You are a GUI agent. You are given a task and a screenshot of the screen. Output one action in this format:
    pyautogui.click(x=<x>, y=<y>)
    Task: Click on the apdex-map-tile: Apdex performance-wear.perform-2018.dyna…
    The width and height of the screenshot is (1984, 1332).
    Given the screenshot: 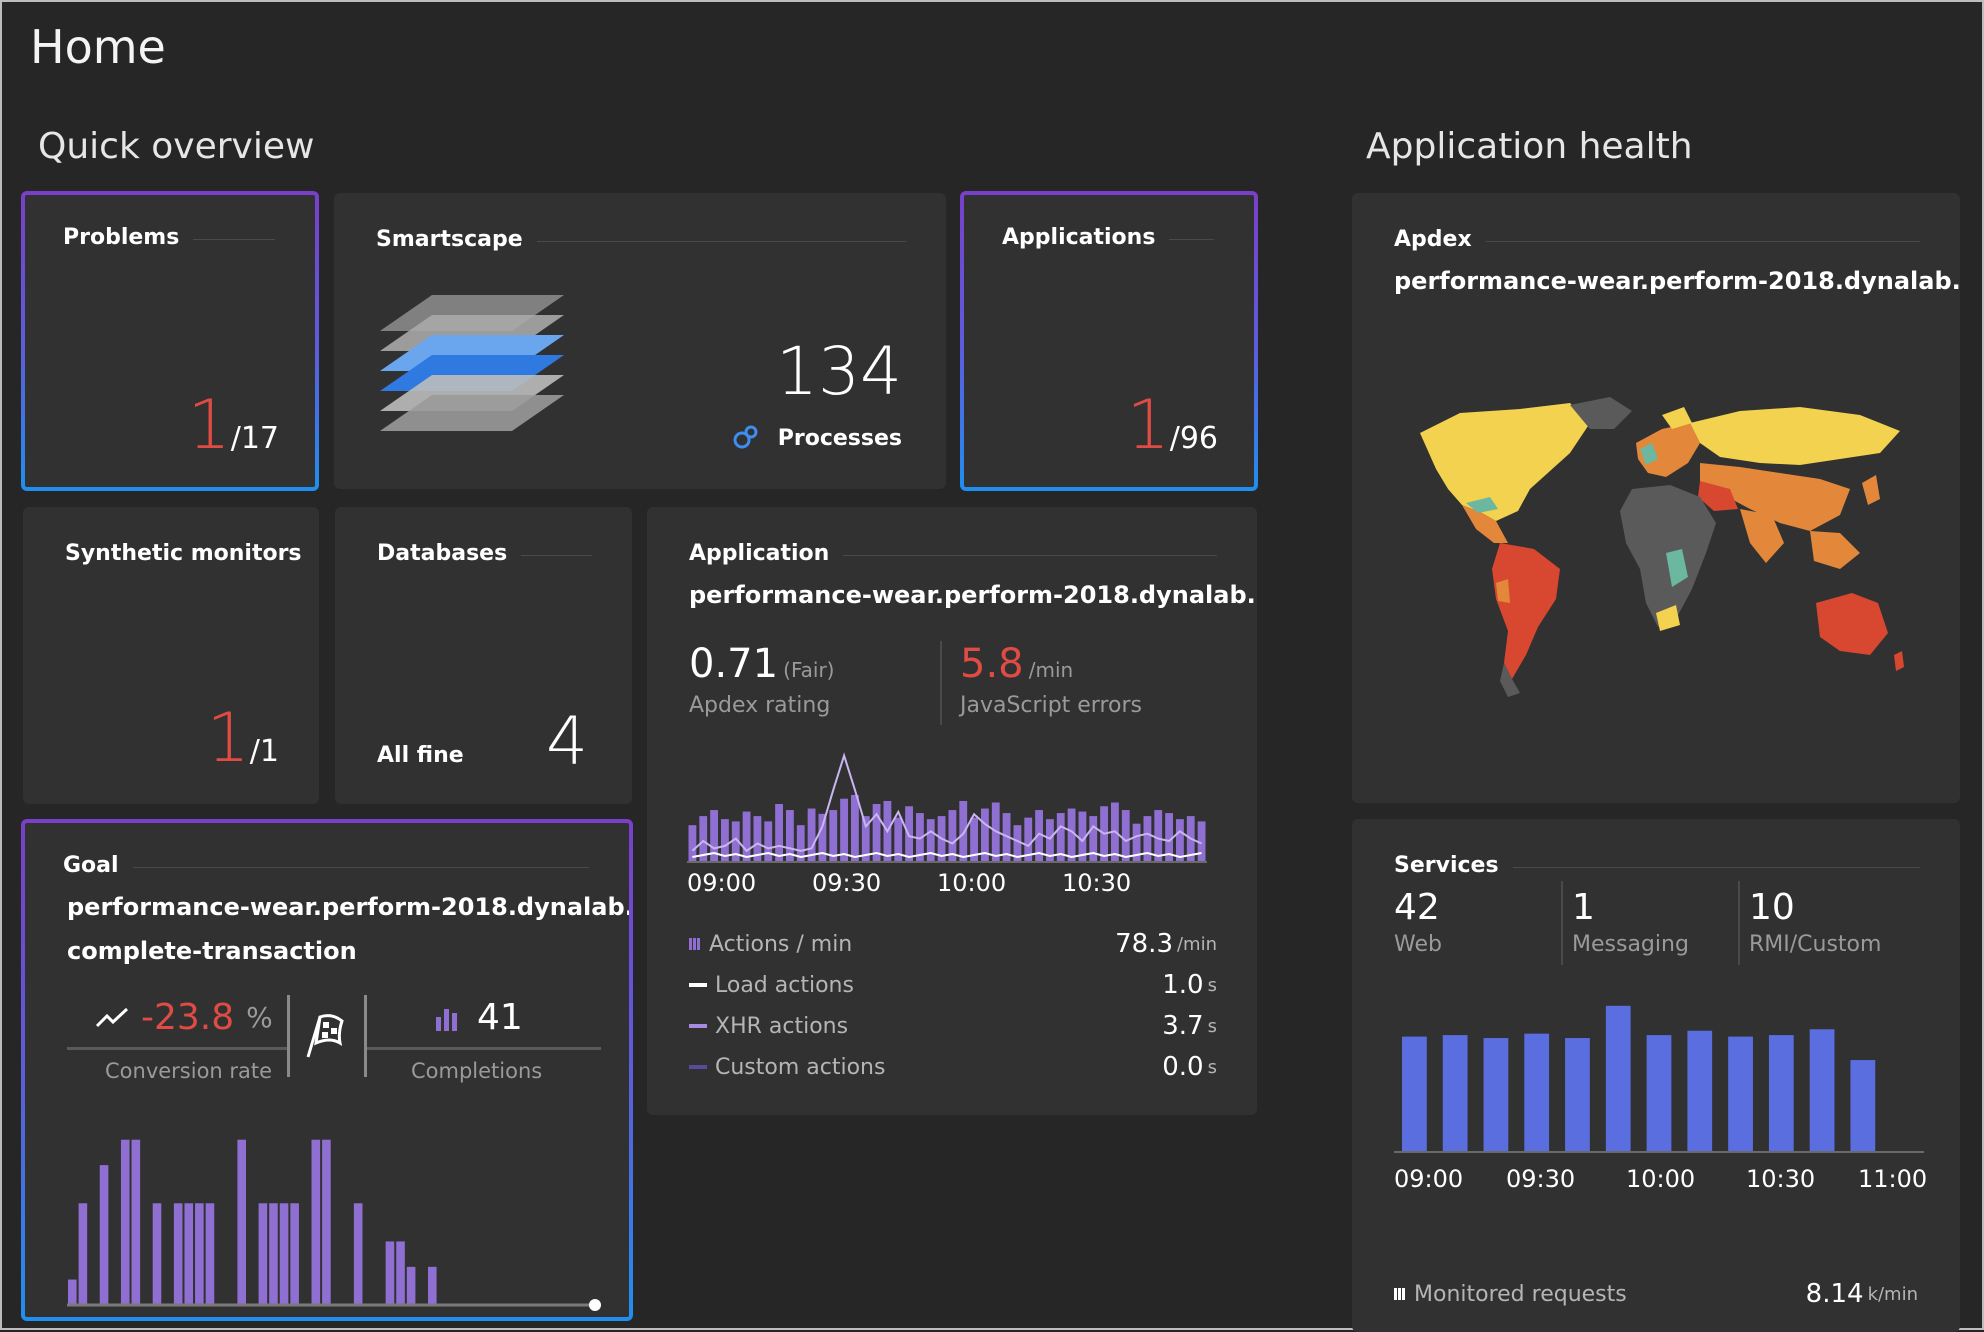 What is the action you would take?
    pyautogui.click(x=1656, y=498)
    